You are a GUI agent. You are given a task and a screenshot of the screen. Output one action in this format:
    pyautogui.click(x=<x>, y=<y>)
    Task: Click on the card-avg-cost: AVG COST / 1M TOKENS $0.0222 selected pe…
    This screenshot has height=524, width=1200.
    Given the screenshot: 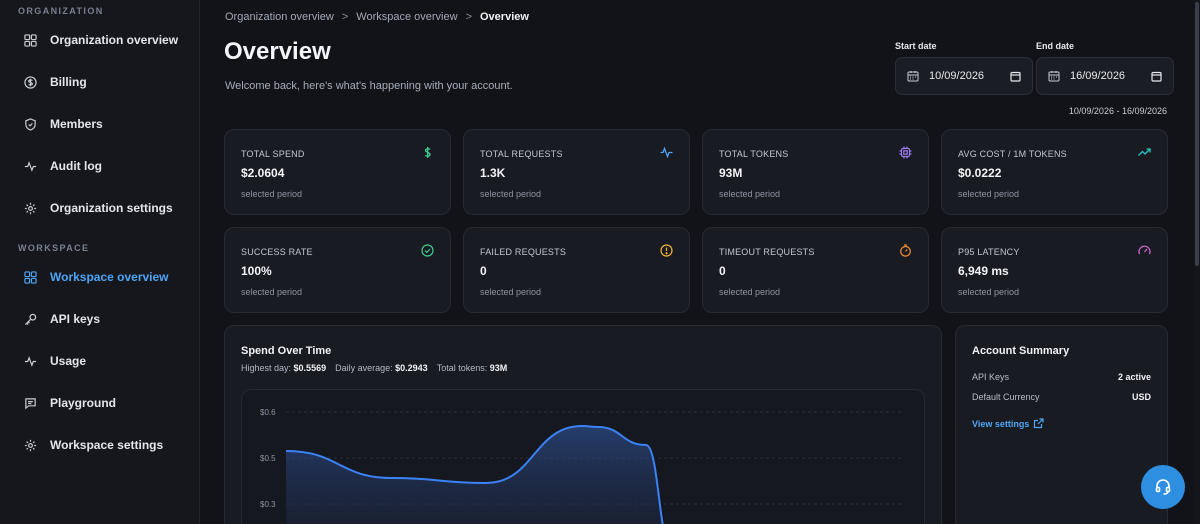 What is the action you would take?
    pyautogui.click(x=1054, y=172)
    